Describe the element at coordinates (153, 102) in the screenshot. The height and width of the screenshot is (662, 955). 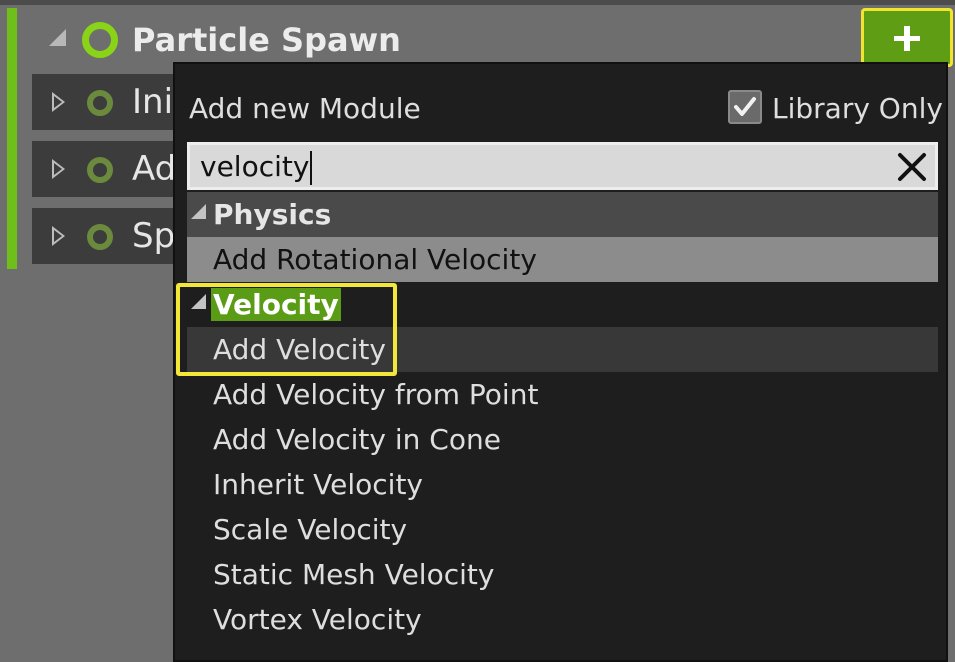
I see `module-label: Ini` at that location.